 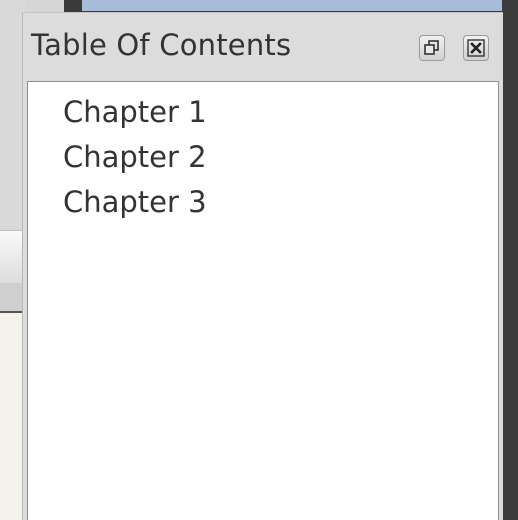 I want to click on toc-item-chapter-2: Chapter 2, so click(x=263, y=157).